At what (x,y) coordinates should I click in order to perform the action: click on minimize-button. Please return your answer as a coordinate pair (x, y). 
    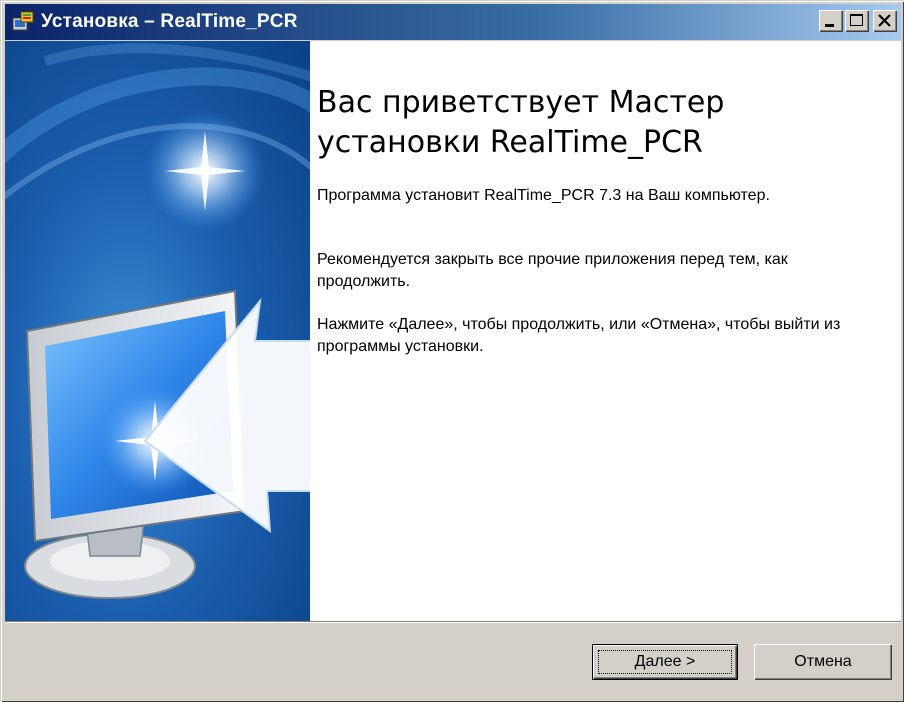
    Looking at the image, I should click on (831, 21).